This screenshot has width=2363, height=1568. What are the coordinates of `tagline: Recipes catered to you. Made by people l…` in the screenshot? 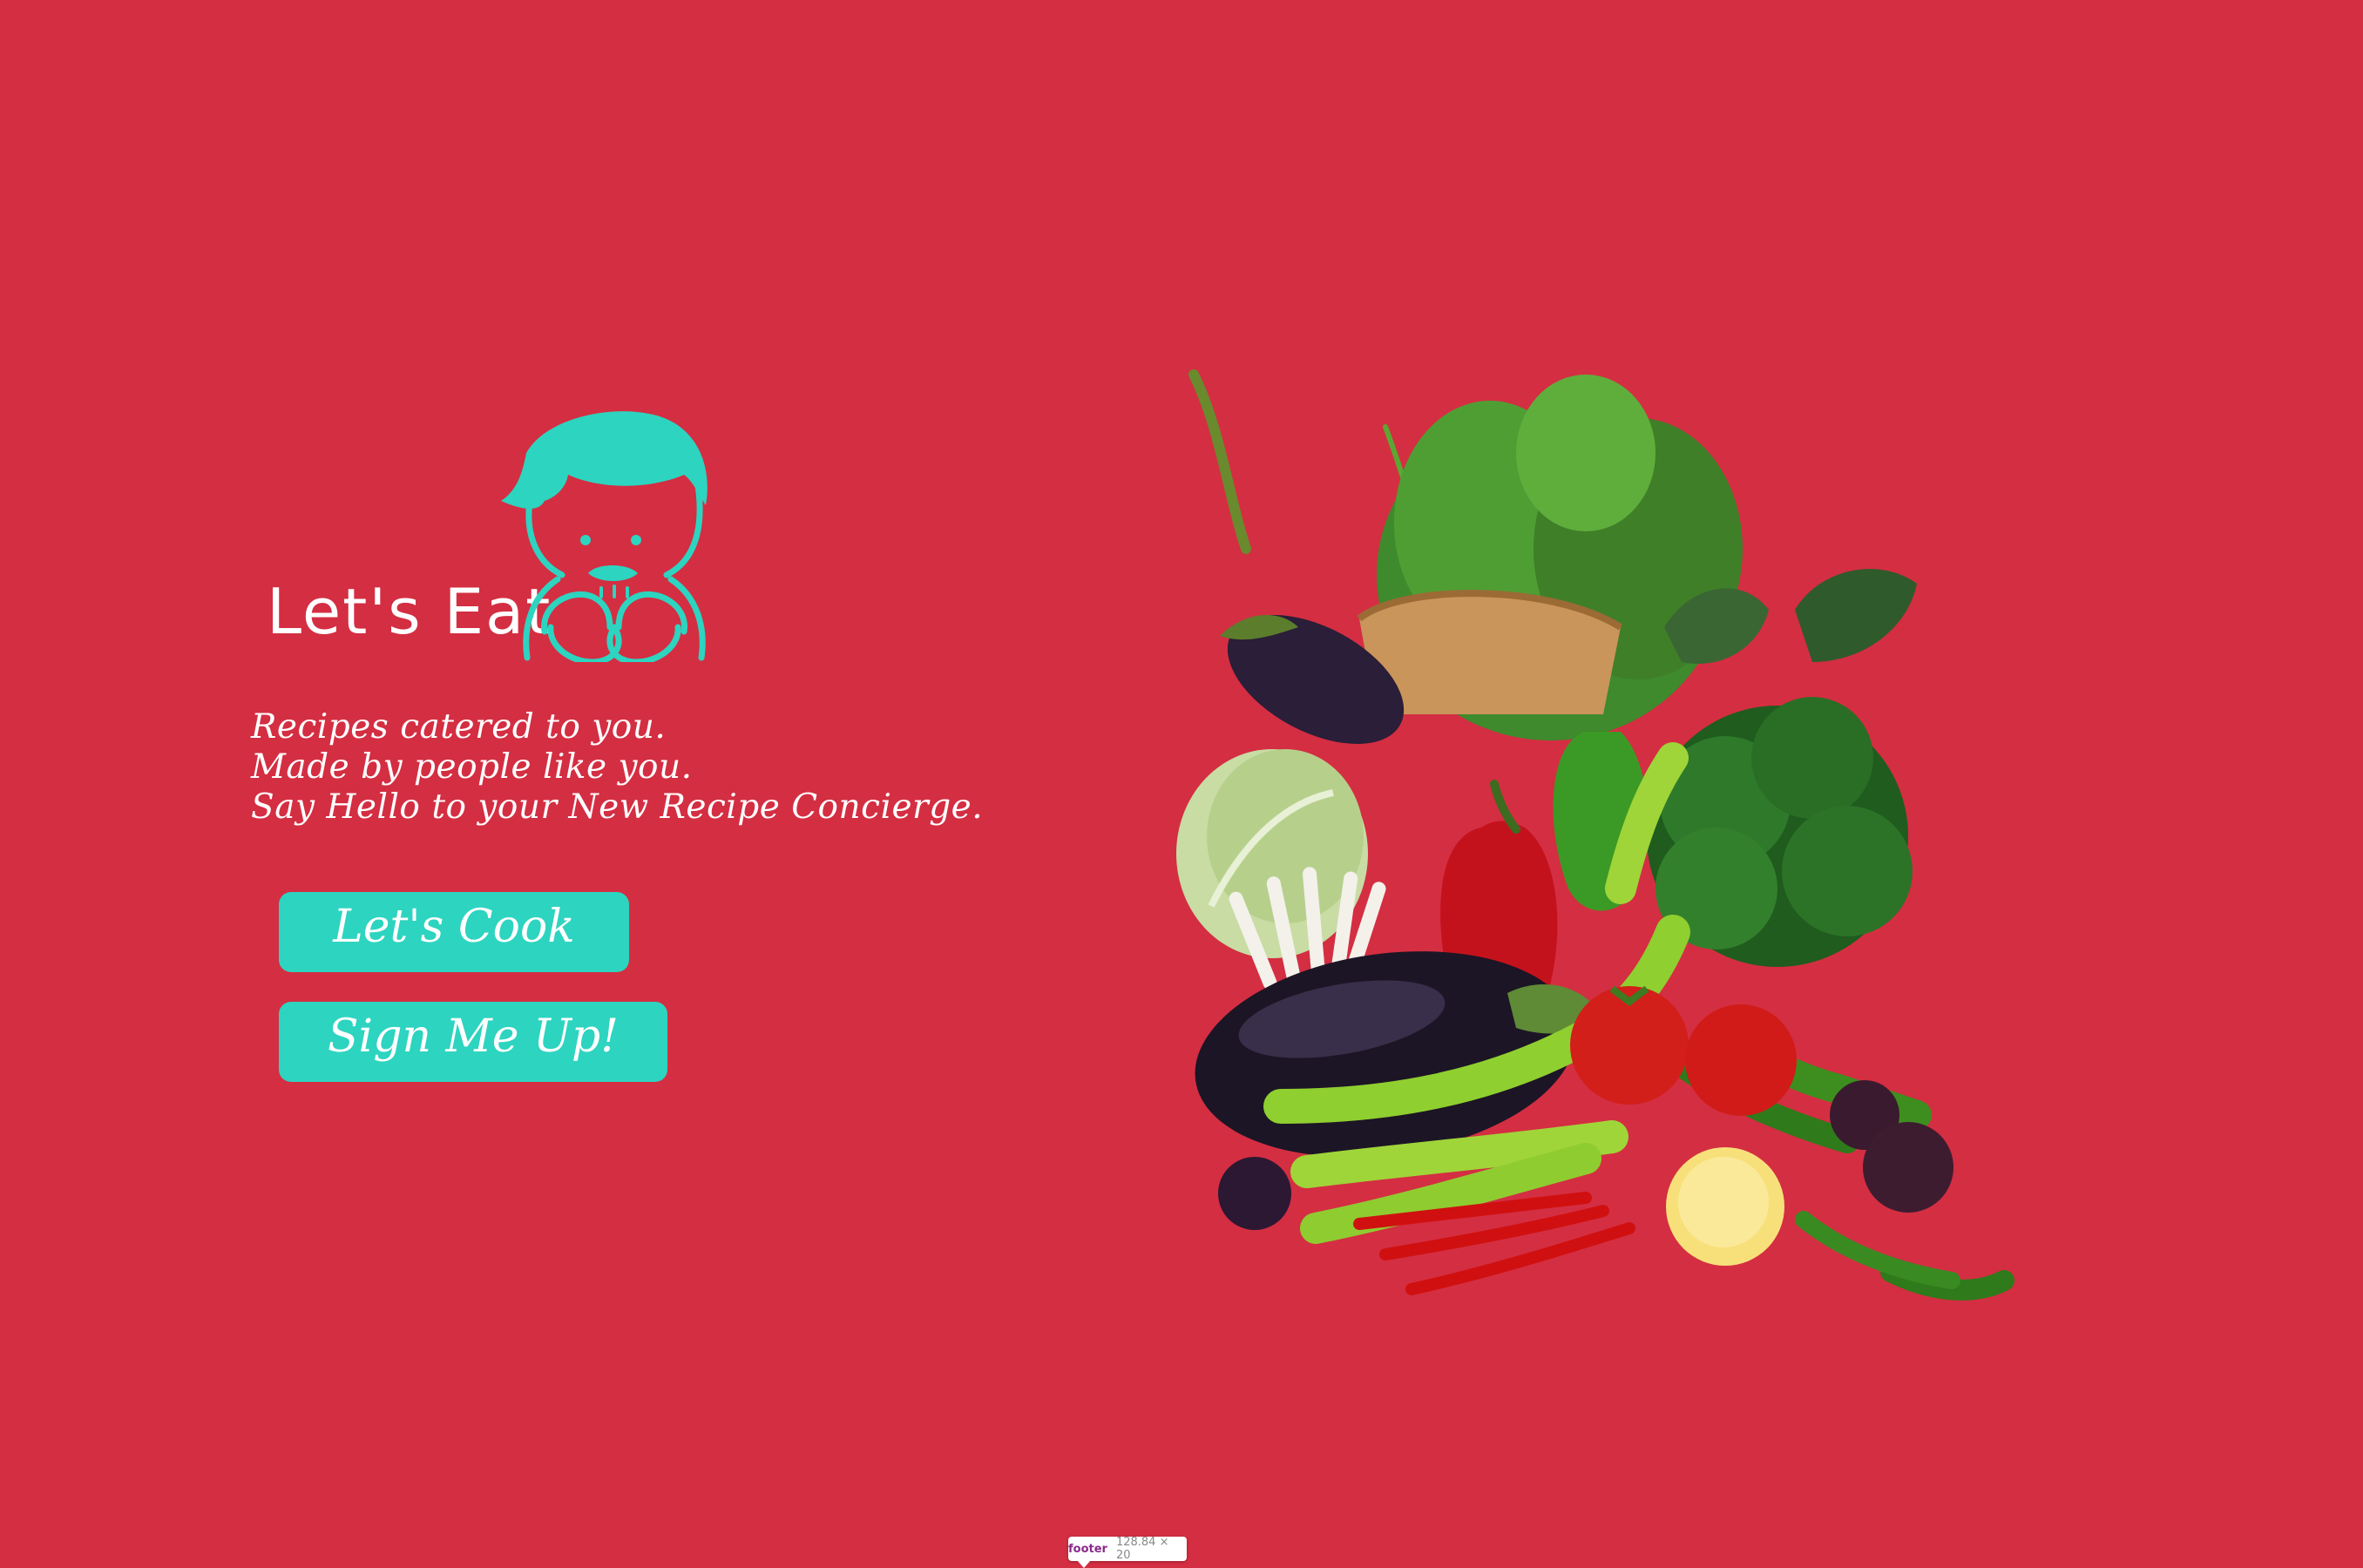 It's located at (617, 767).